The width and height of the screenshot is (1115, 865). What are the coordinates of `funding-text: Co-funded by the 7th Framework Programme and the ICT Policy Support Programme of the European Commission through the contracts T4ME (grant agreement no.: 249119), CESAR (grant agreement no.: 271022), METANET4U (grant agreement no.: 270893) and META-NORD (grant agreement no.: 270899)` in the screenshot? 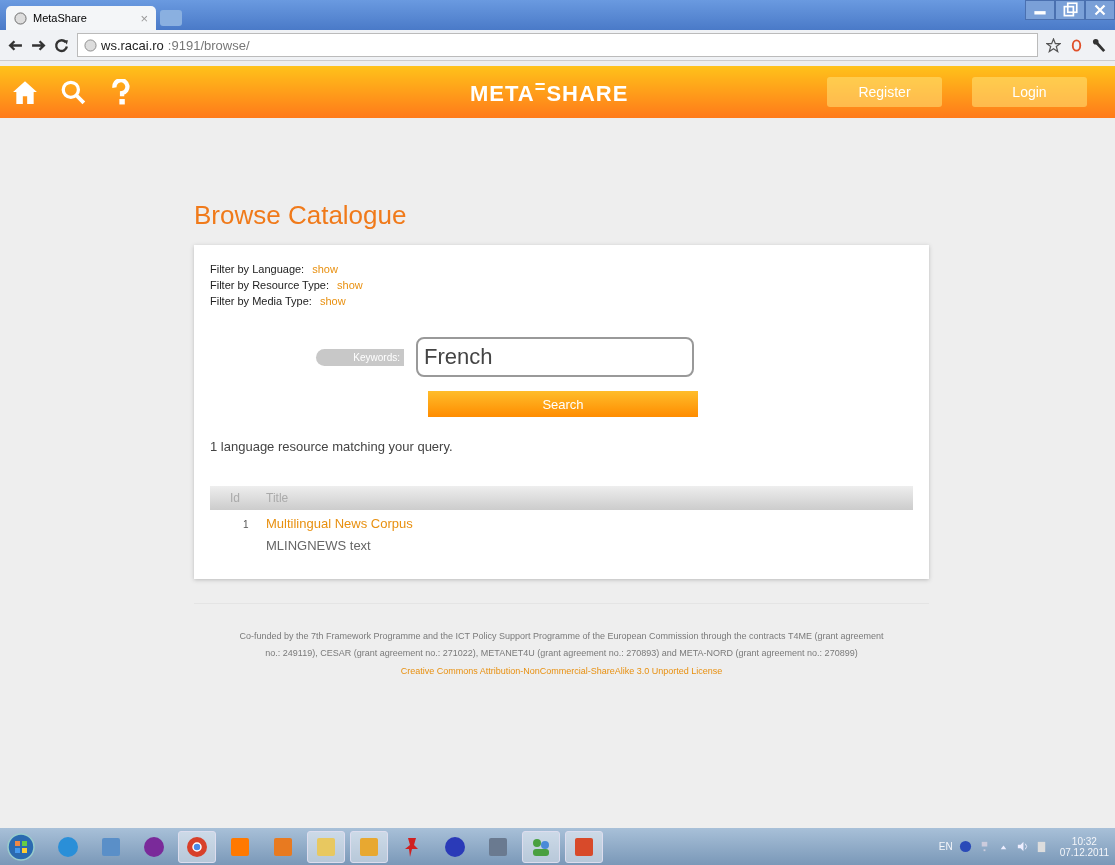 It's located at (561, 645).